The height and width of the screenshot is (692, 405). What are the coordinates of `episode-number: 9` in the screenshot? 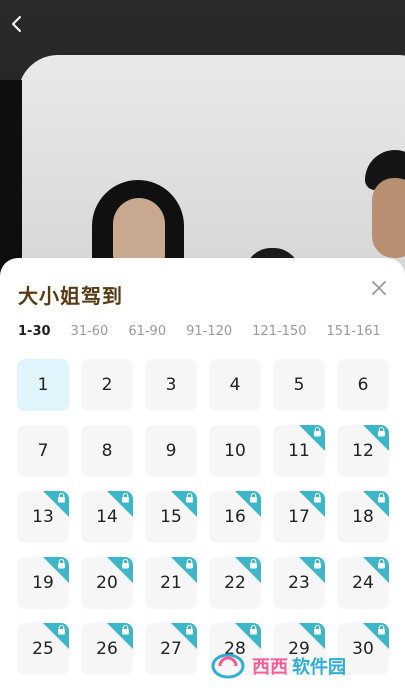 It's located at (171, 451).